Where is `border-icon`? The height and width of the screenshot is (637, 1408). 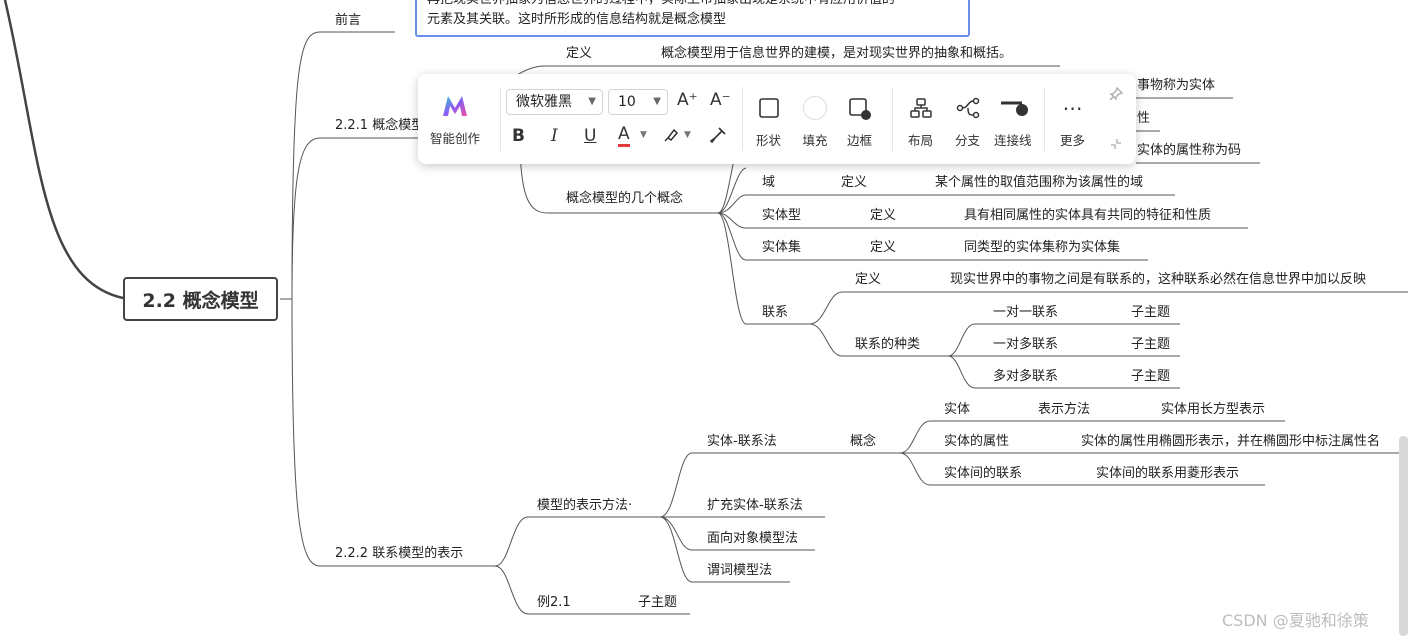 border-icon is located at coordinates (860, 108).